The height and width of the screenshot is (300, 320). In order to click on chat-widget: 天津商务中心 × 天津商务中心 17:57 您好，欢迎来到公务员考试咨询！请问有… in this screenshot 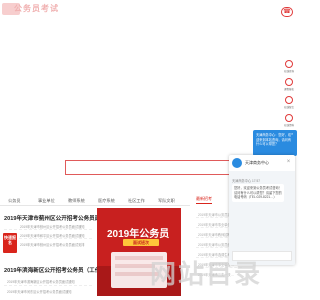, I will do `click(262, 210)`.